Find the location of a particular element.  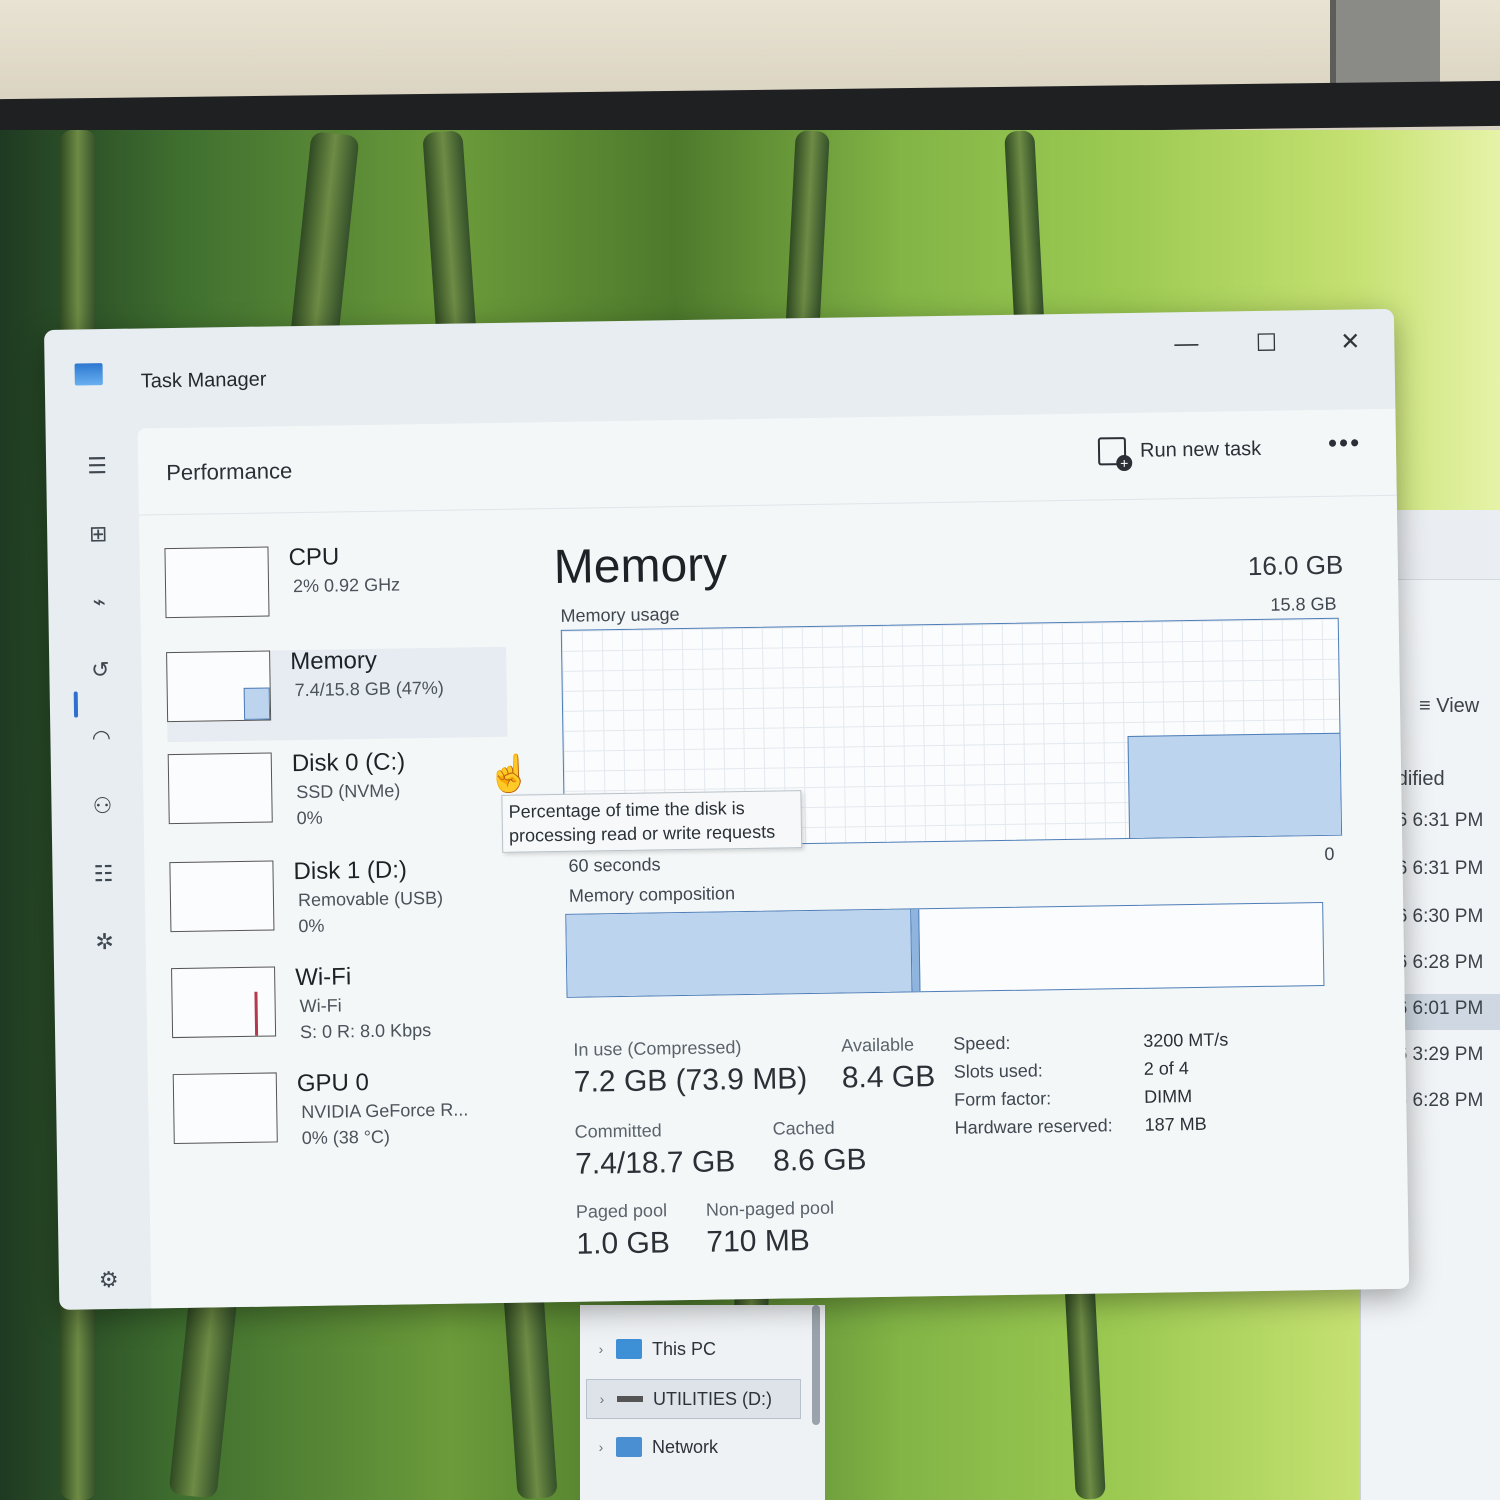

device-stat: 7.4/15.8 GB (47%) is located at coordinates (369, 689).